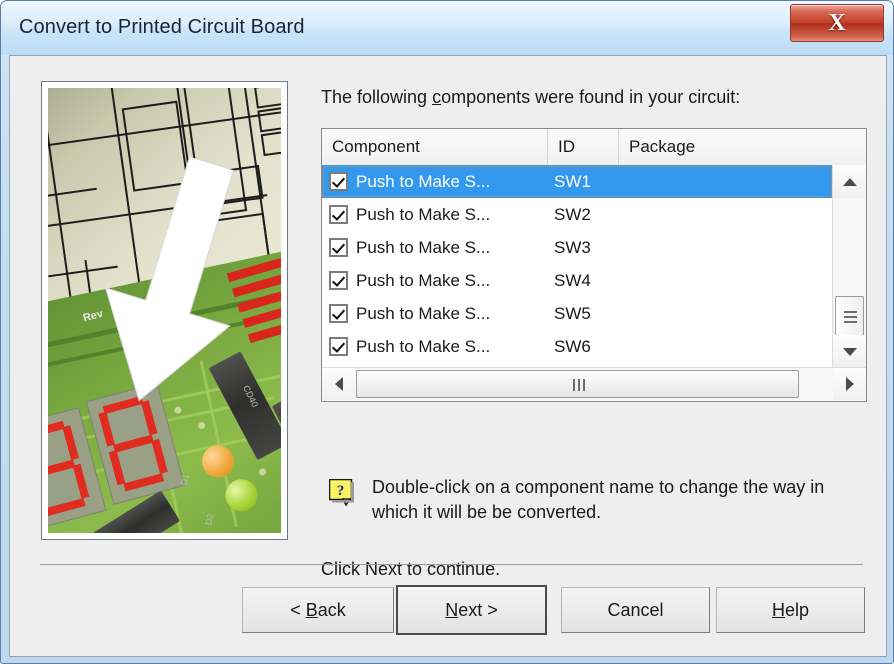 The width and height of the screenshot is (894, 664). Describe the element at coordinates (162, 27) in the screenshot. I see `window-title: Convert to Printed Circuit Board` at that location.